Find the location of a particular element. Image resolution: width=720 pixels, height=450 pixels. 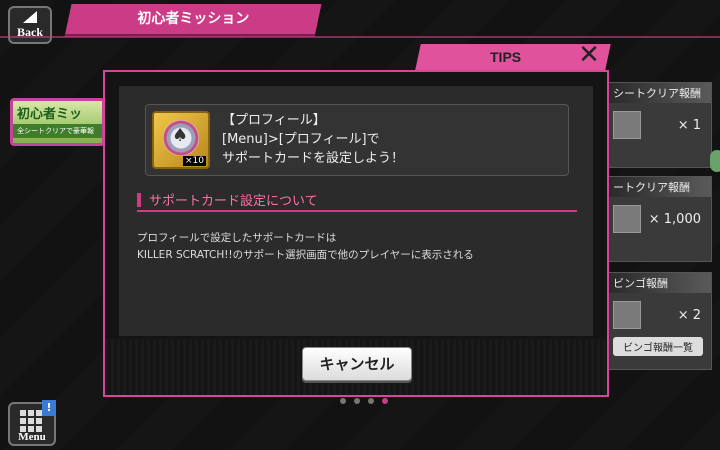

tips-label: TIPS is located at coordinates (506, 57).